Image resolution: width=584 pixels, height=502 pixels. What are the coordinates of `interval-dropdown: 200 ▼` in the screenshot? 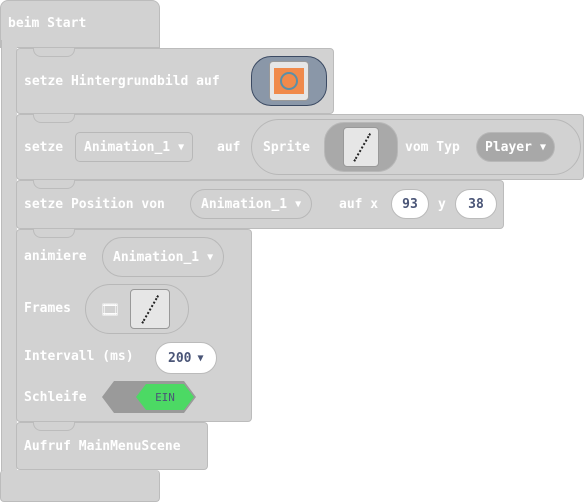 It's located at (186, 358).